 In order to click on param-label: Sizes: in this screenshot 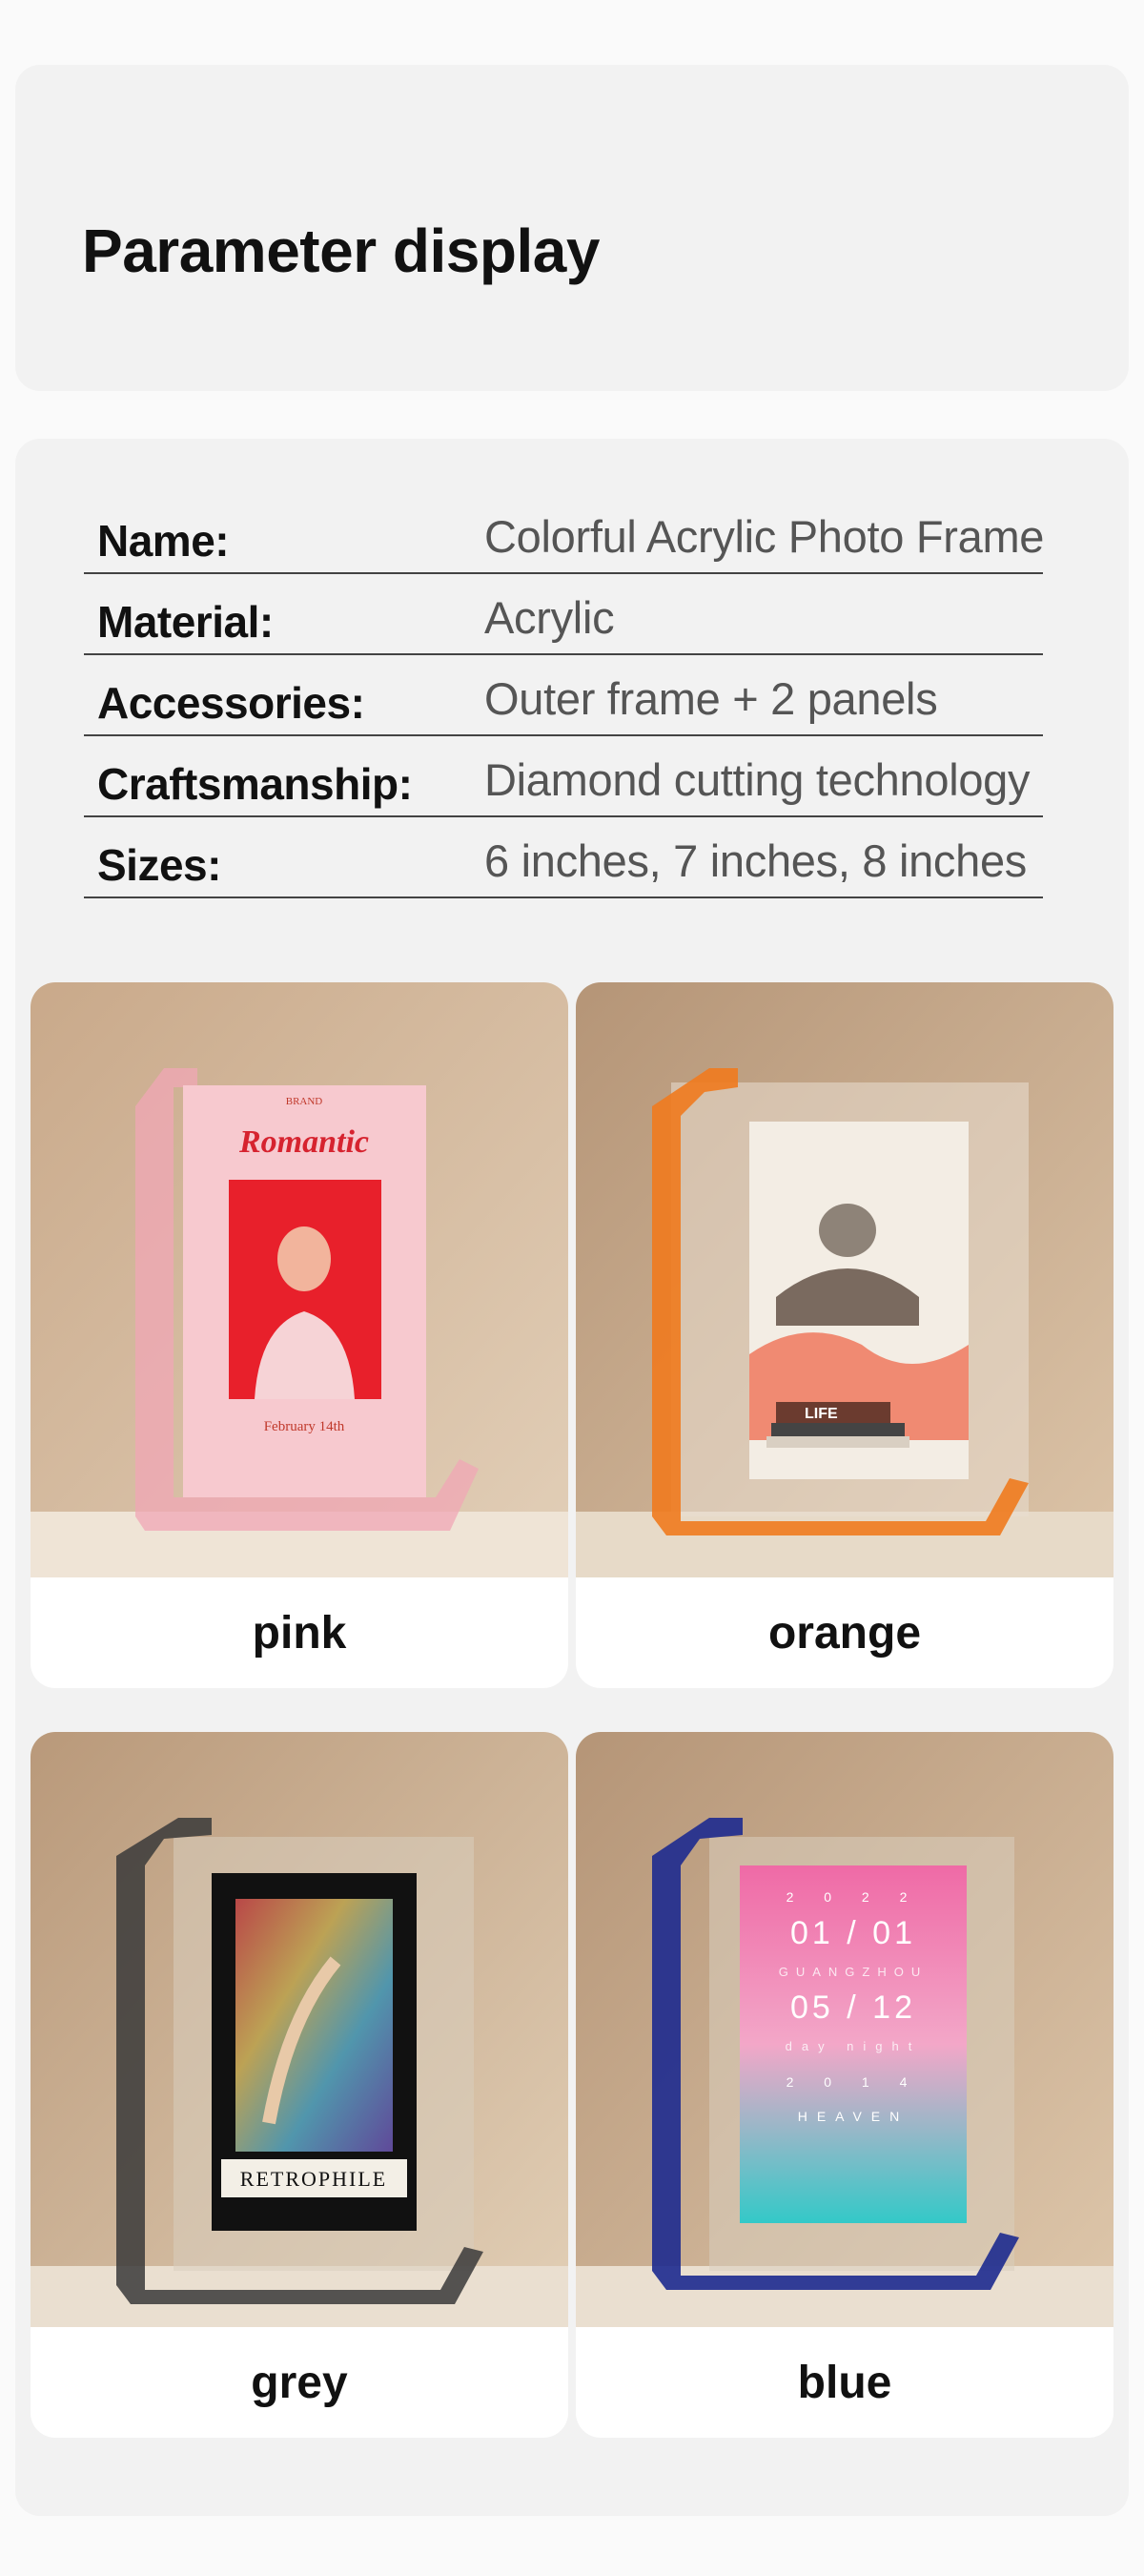, I will do `click(159, 865)`.